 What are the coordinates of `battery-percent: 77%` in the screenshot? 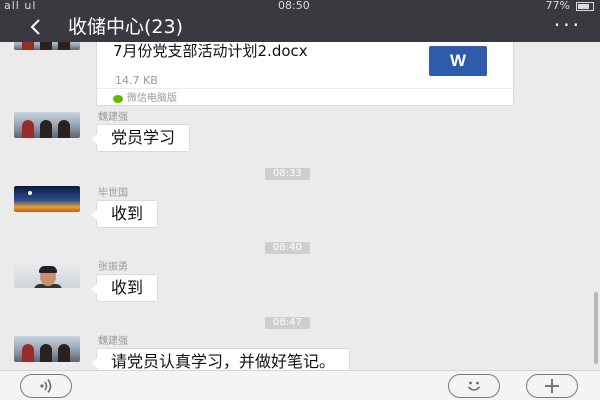 It's located at (557, 6).